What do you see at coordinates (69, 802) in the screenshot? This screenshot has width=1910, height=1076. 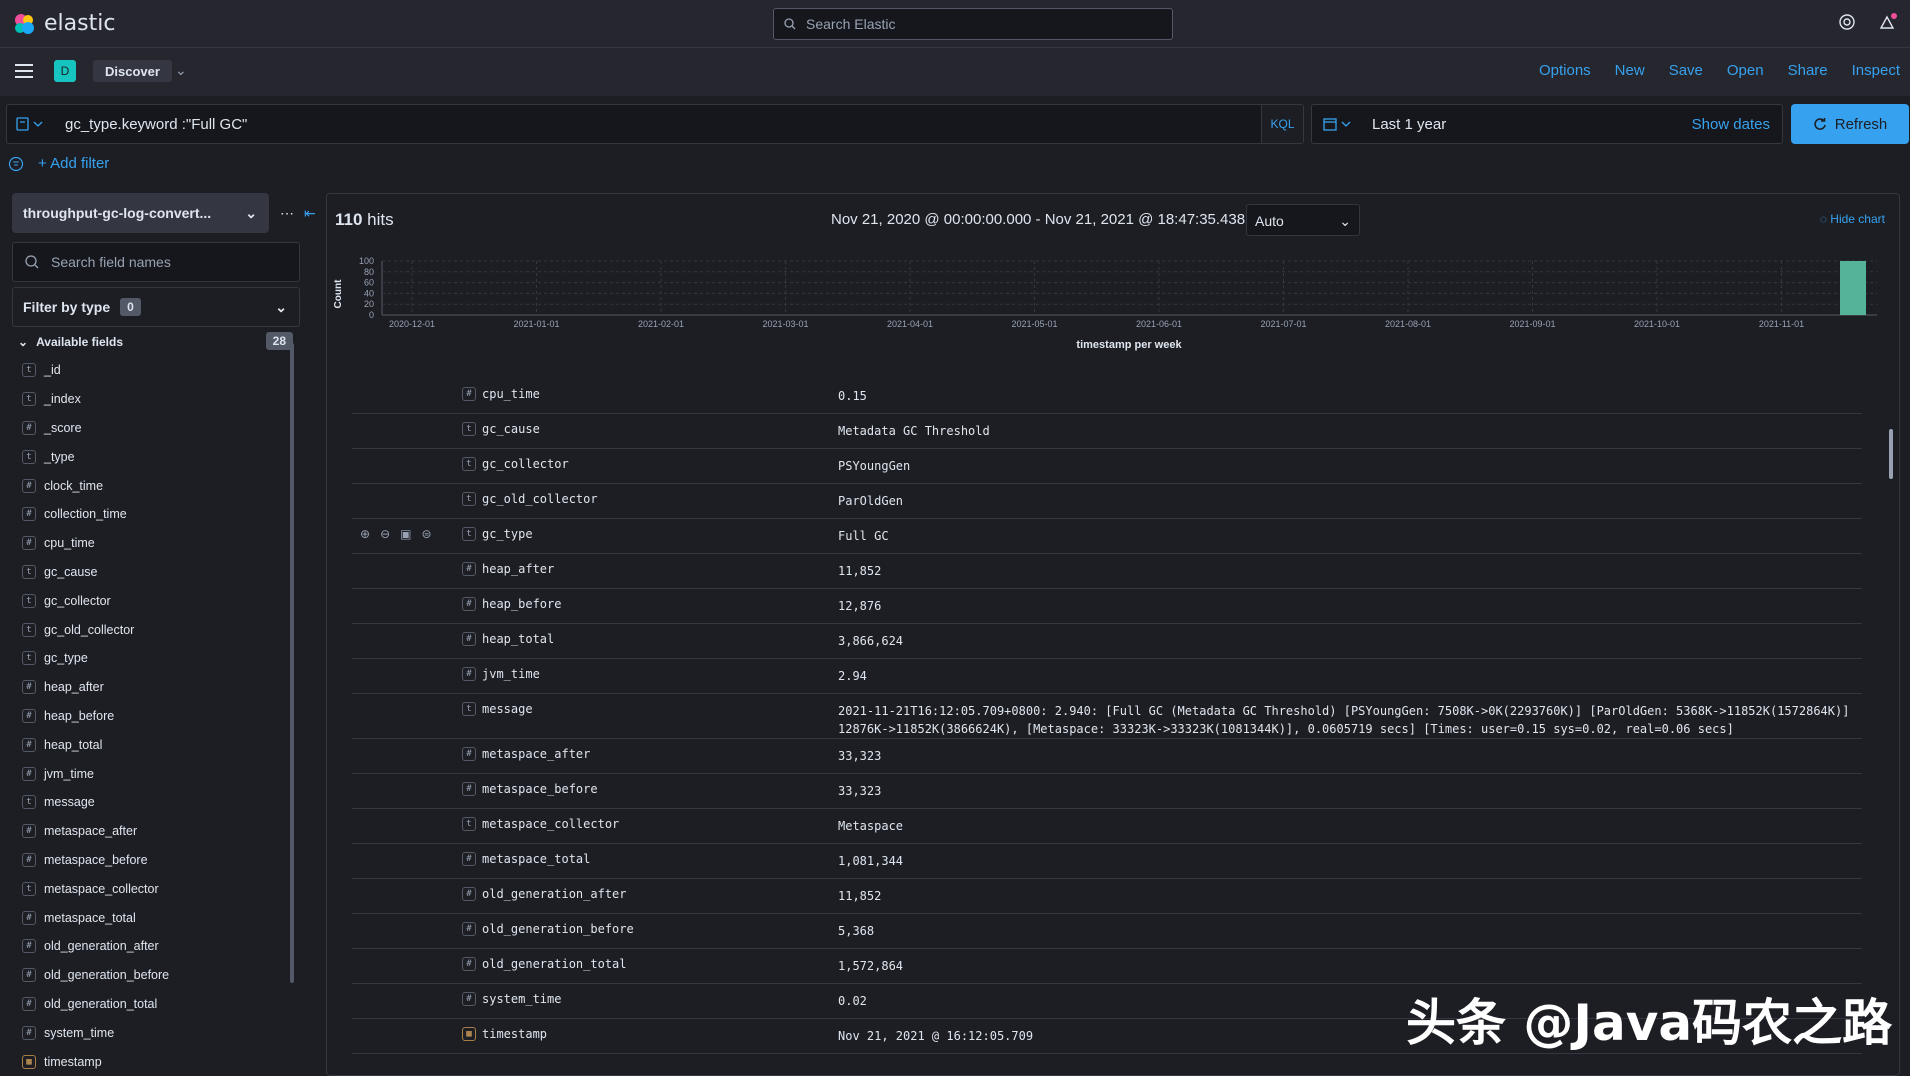 I see `field-name: message` at bounding box center [69, 802].